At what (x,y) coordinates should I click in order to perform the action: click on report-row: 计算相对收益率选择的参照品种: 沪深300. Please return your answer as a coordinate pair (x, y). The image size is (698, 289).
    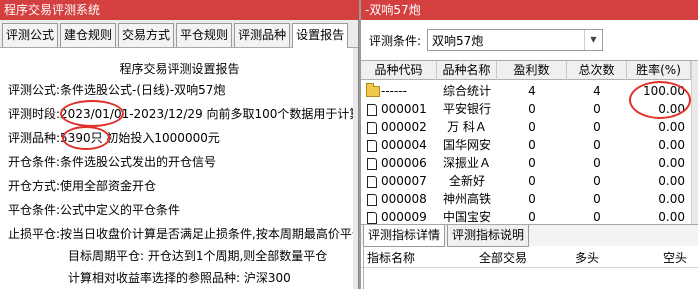
    Looking at the image, I should click on (179, 278).